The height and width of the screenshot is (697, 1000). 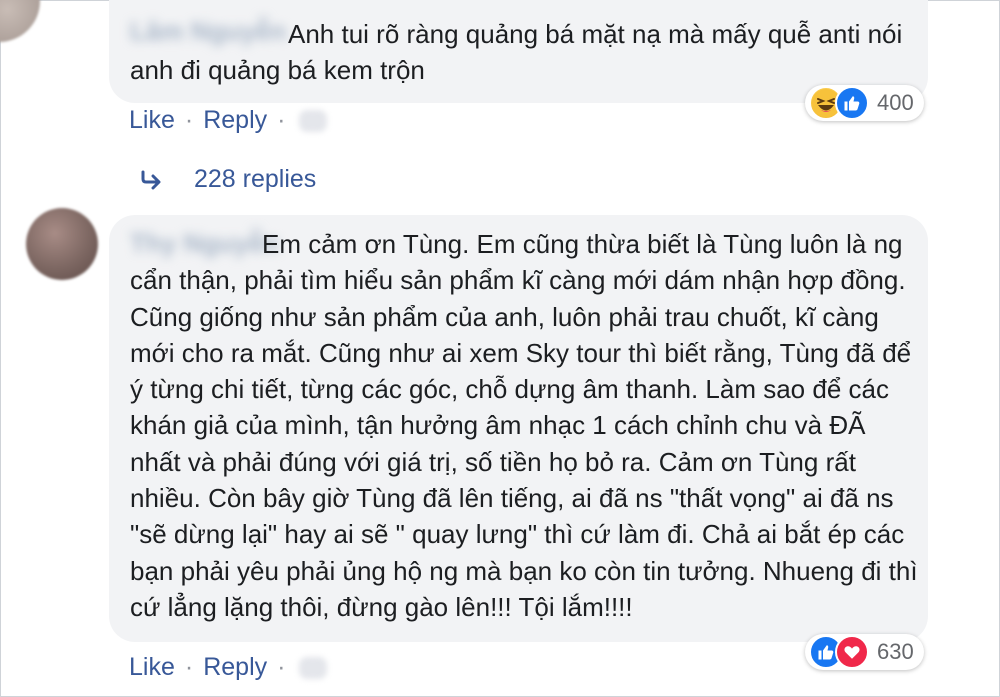 I want to click on reaction-summary: 630, so click(x=864, y=652).